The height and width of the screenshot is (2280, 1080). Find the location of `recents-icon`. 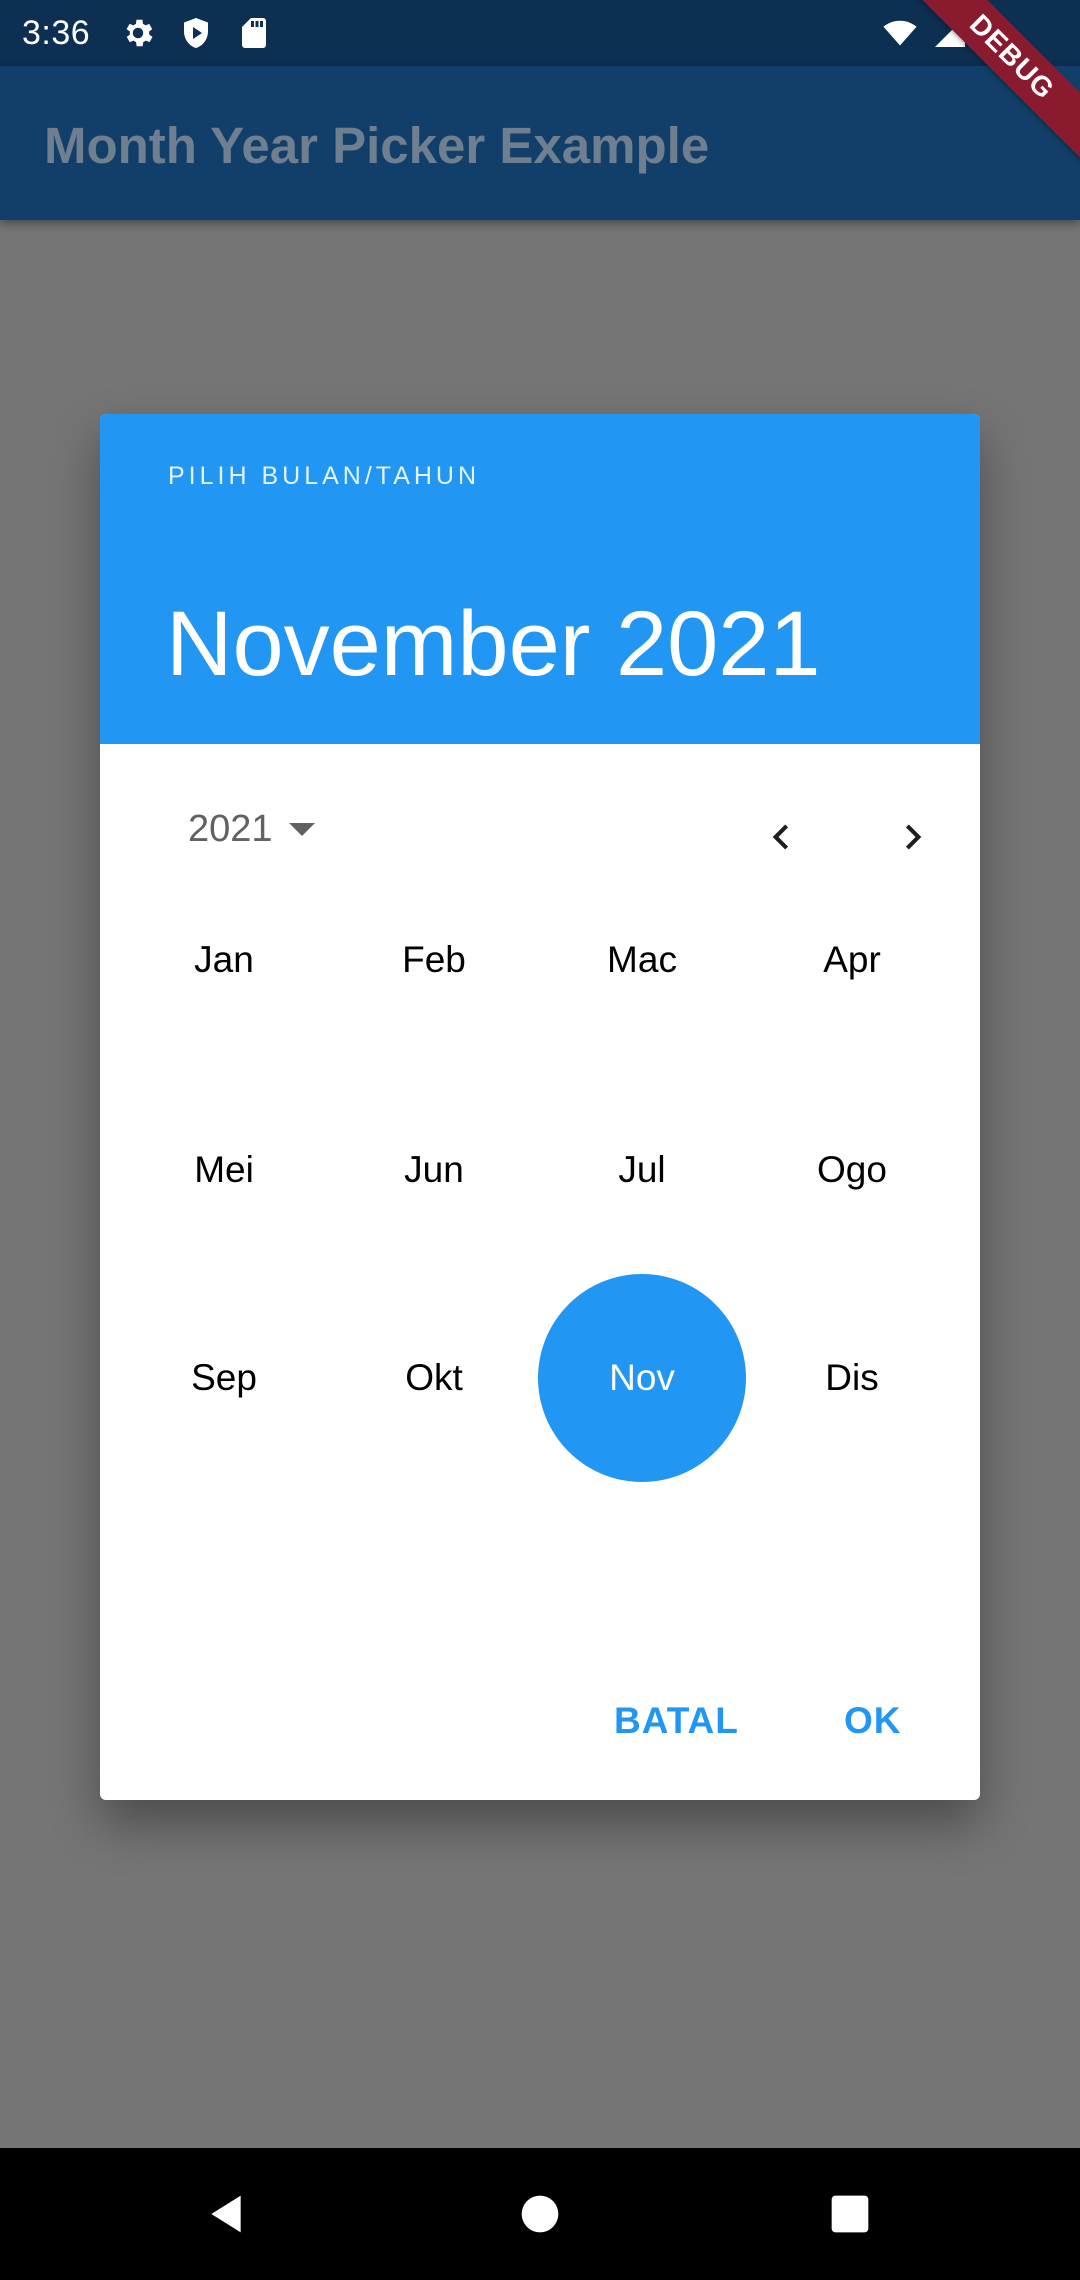

recents-icon is located at coordinates (850, 2214).